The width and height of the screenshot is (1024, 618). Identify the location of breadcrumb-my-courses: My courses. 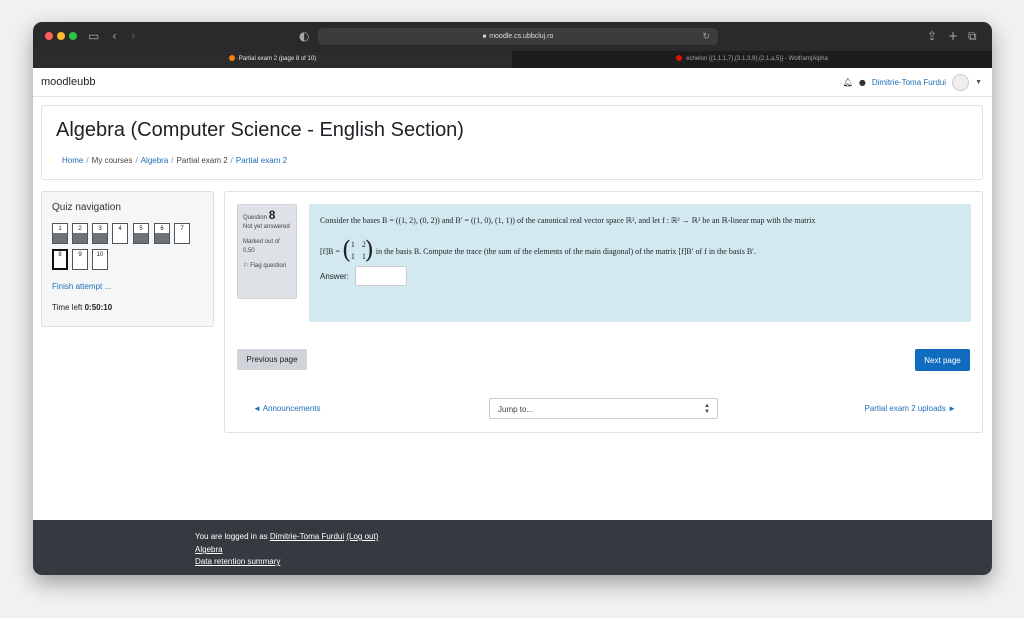
(112, 160).